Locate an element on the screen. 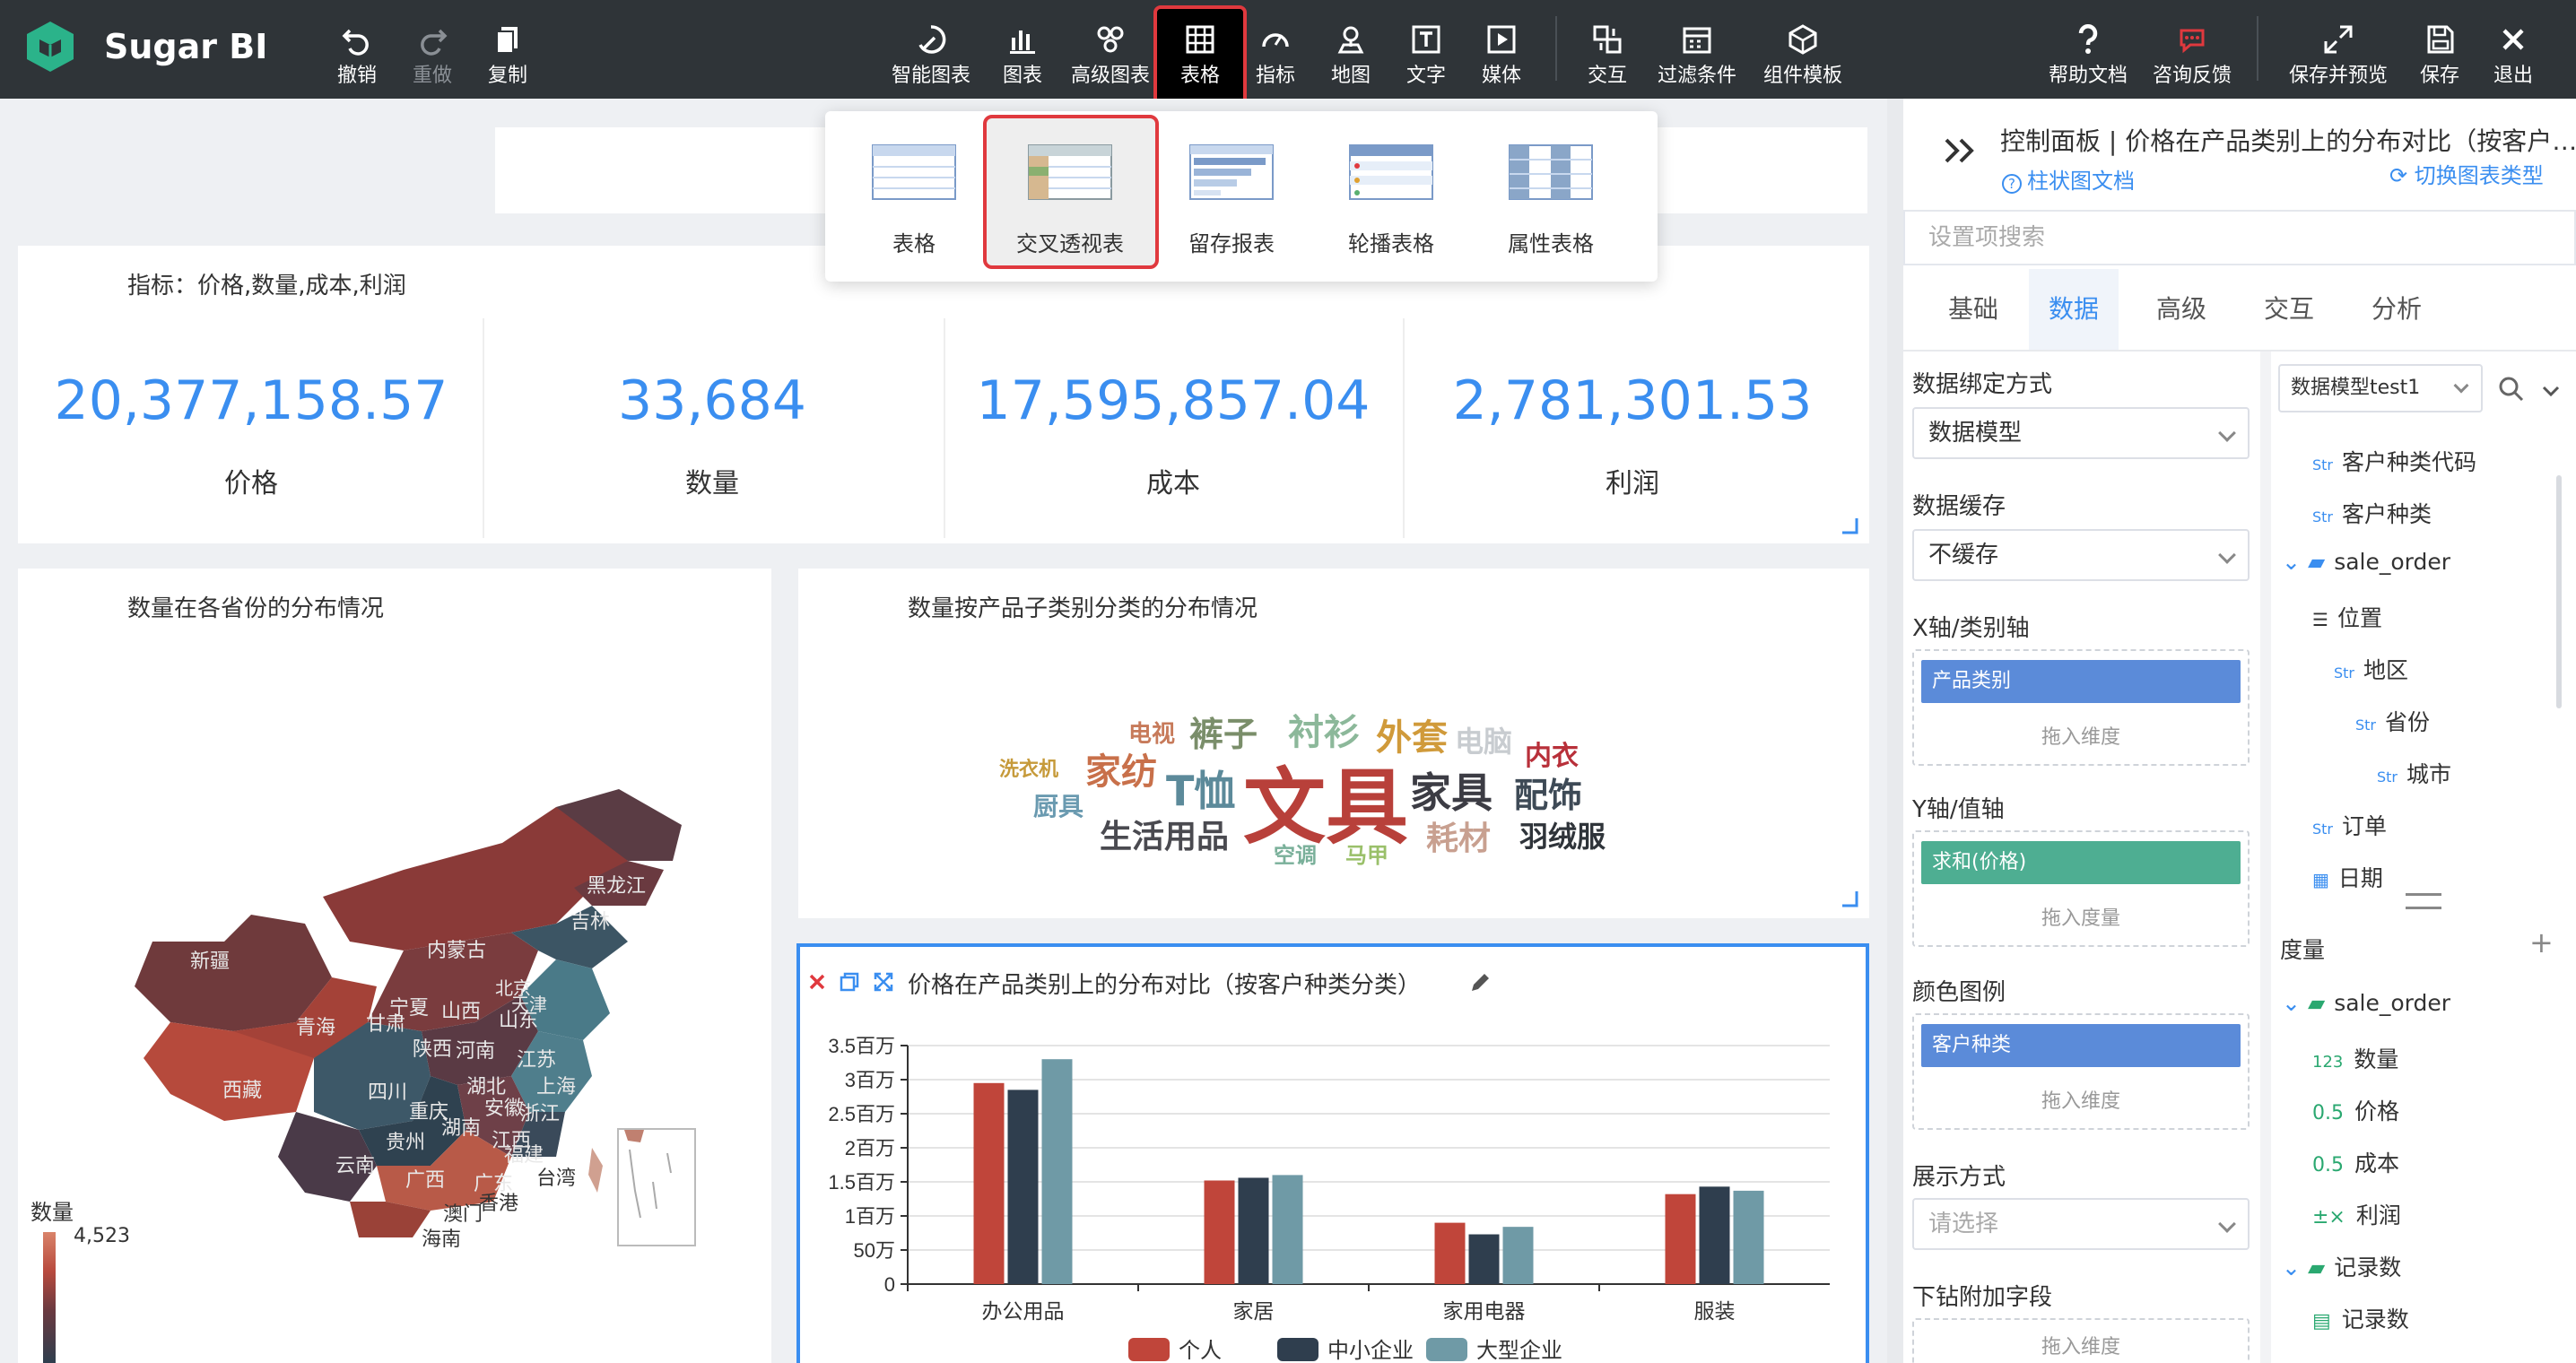 This screenshot has height=1363, width=2576. tab-interaction: 交互 is located at coordinates (2289, 310).